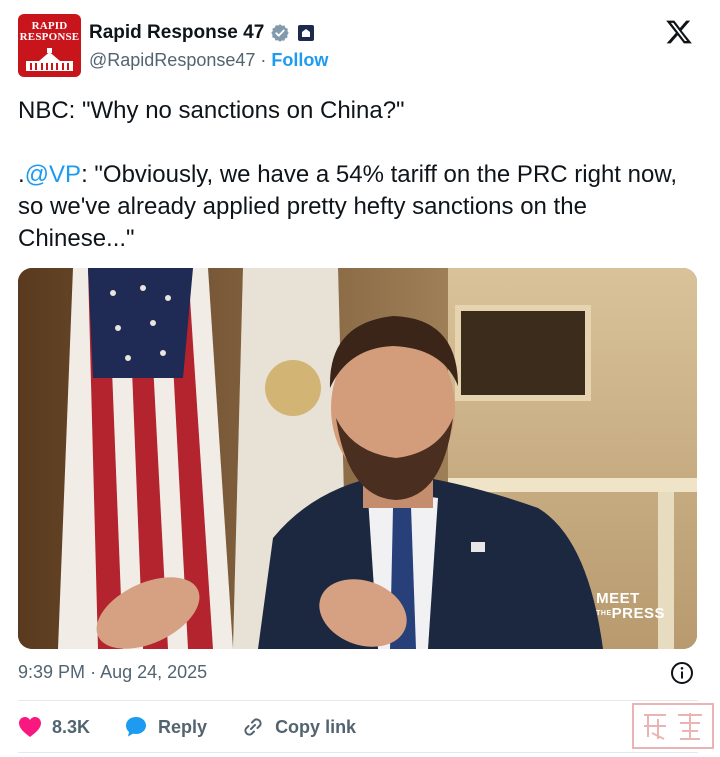  I want to click on action-bar: 8.3K Reply Copy link, so click(204, 727).